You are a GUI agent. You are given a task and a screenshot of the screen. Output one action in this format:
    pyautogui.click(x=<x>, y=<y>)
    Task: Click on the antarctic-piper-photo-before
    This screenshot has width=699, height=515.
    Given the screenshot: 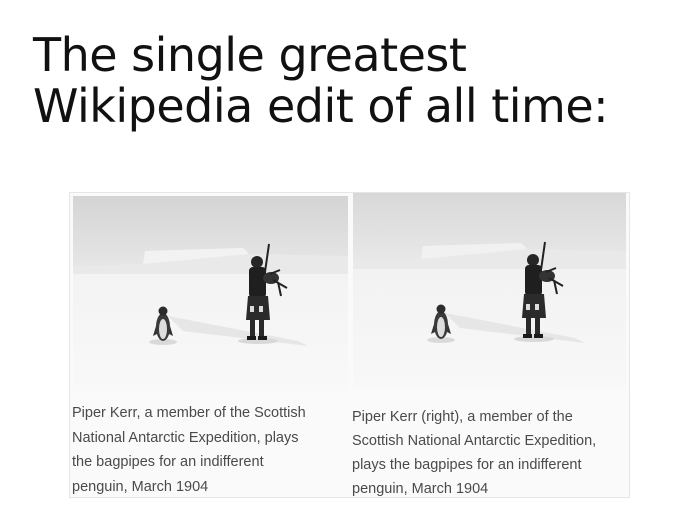 What is the action you would take?
    pyautogui.click(x=210, y=294)
    